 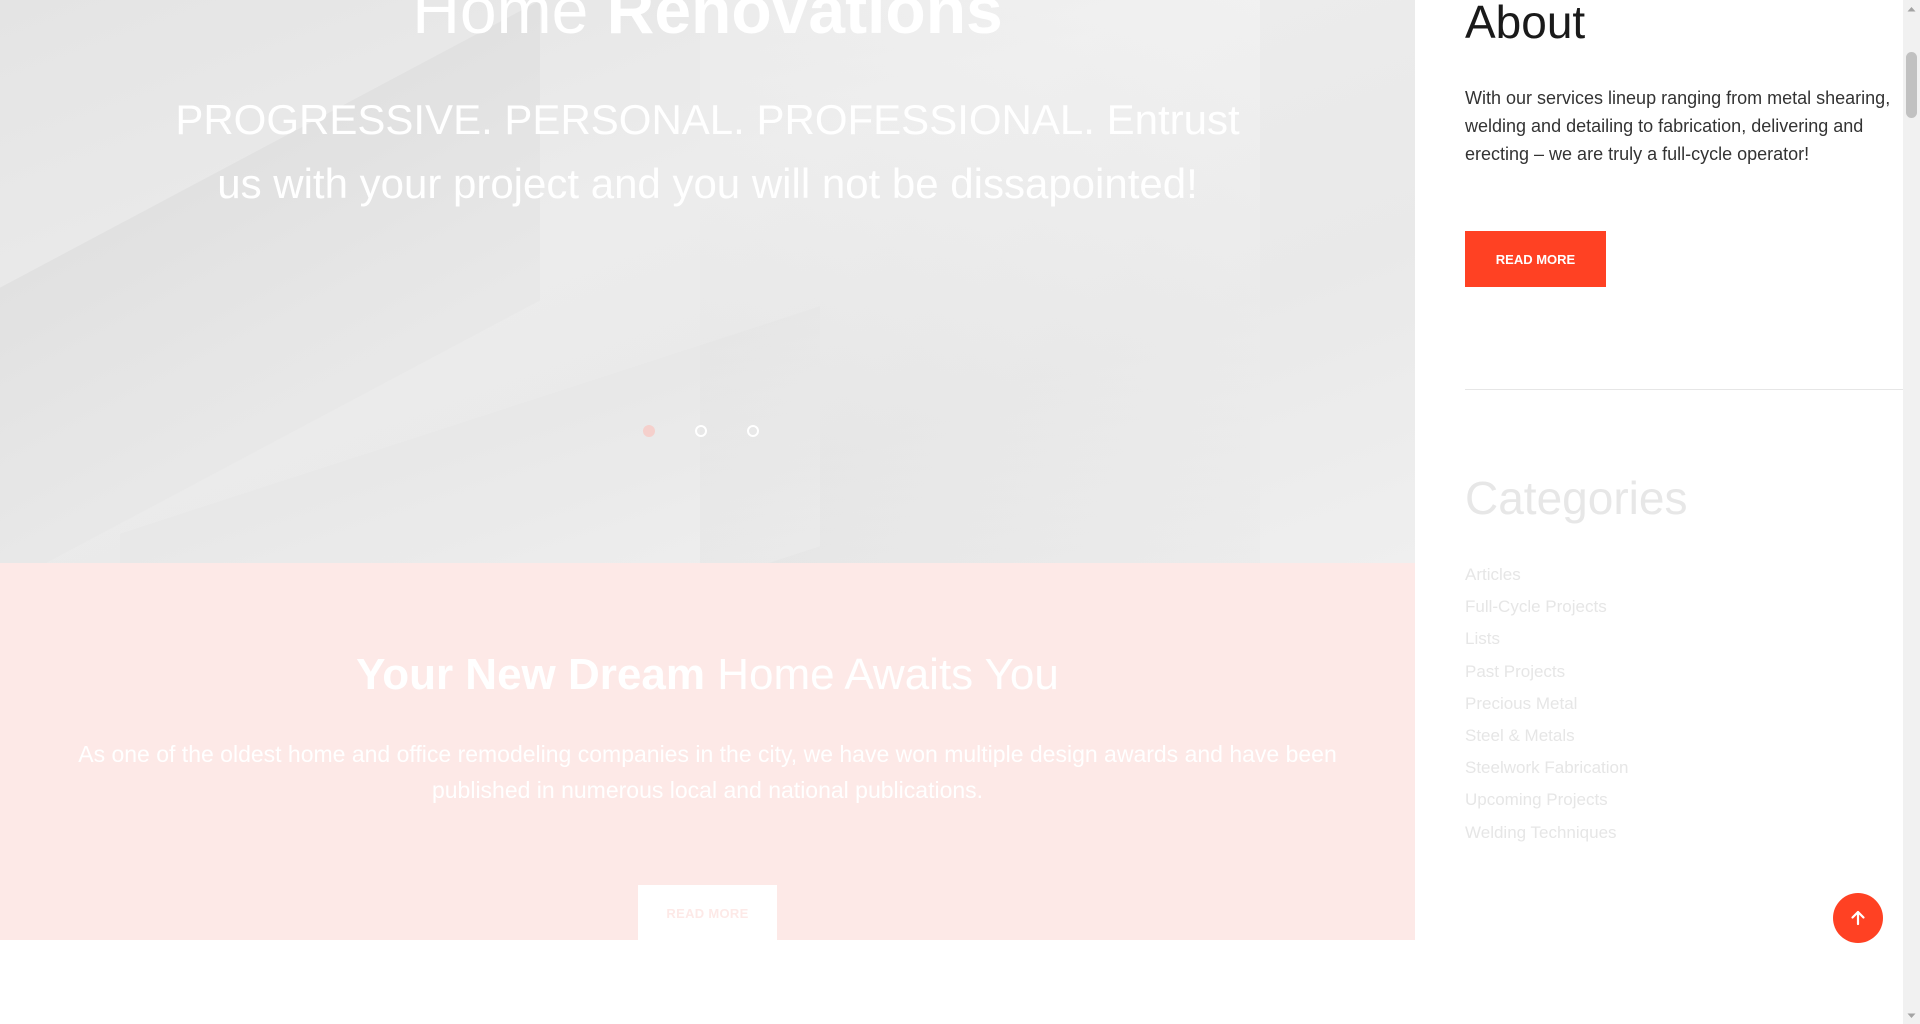 What do you see at coordinates (1515, 671) in the screenshot?
I see `category-link-past-projects: Past Projects` at bounding box center [1515, 671].